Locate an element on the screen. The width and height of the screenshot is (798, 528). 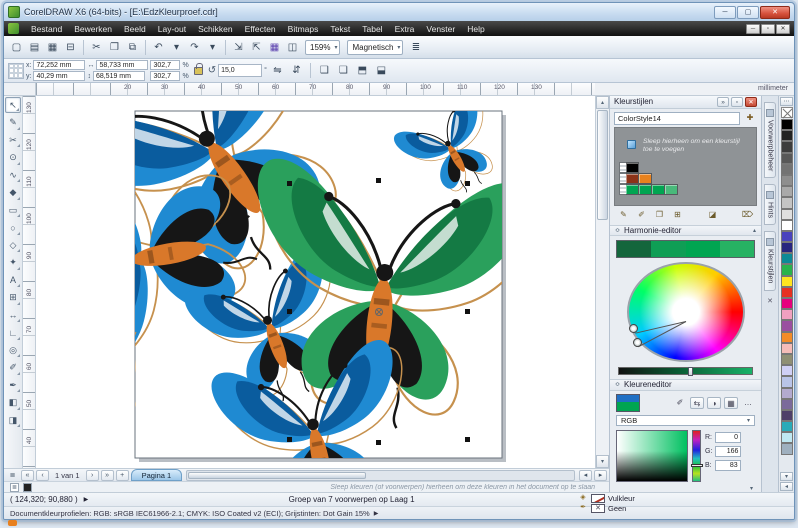
tab-pagina-1: Pagina 1 is located at coordinates (156, 475).